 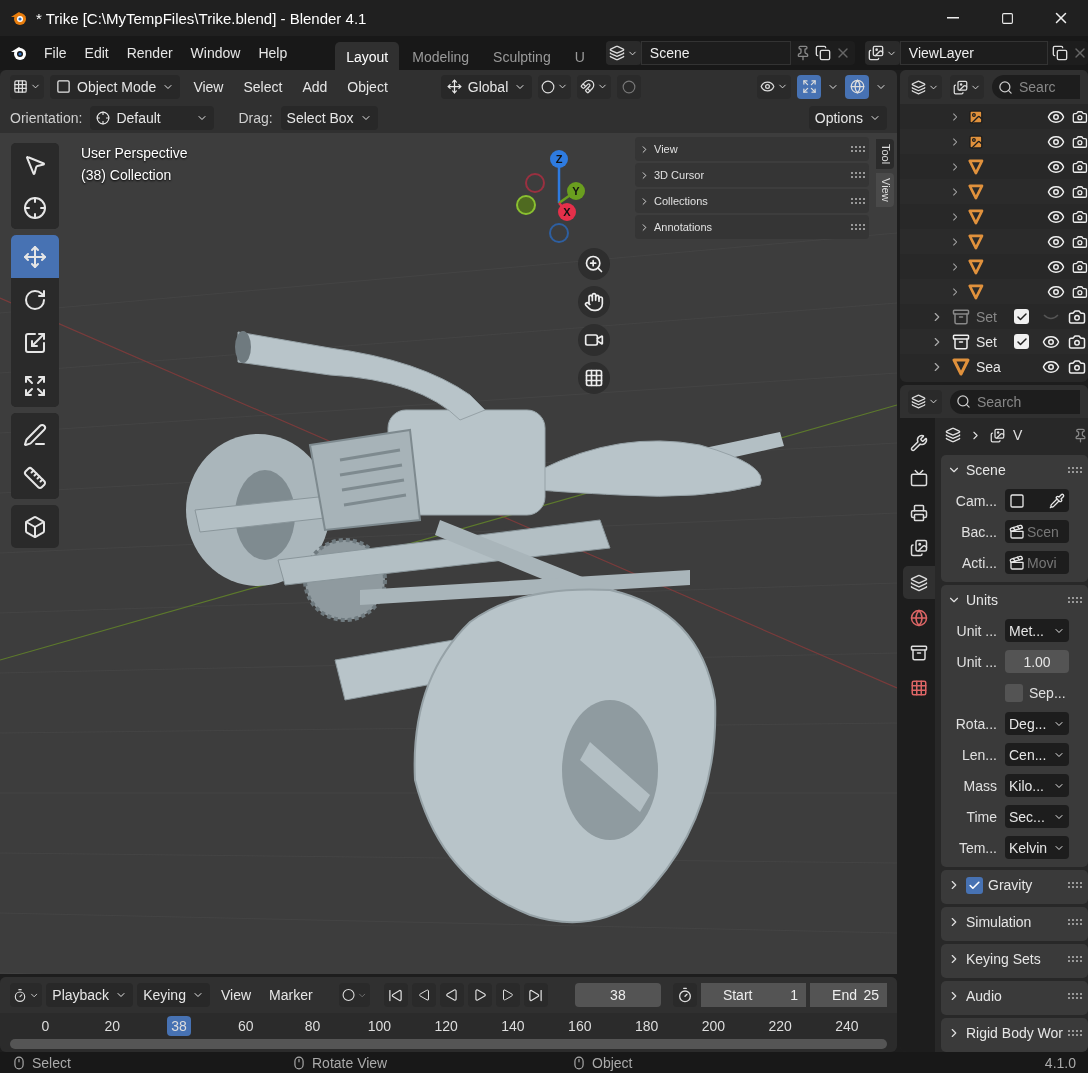 I want to click on search-field: Search, so click(x=1015, y=401).